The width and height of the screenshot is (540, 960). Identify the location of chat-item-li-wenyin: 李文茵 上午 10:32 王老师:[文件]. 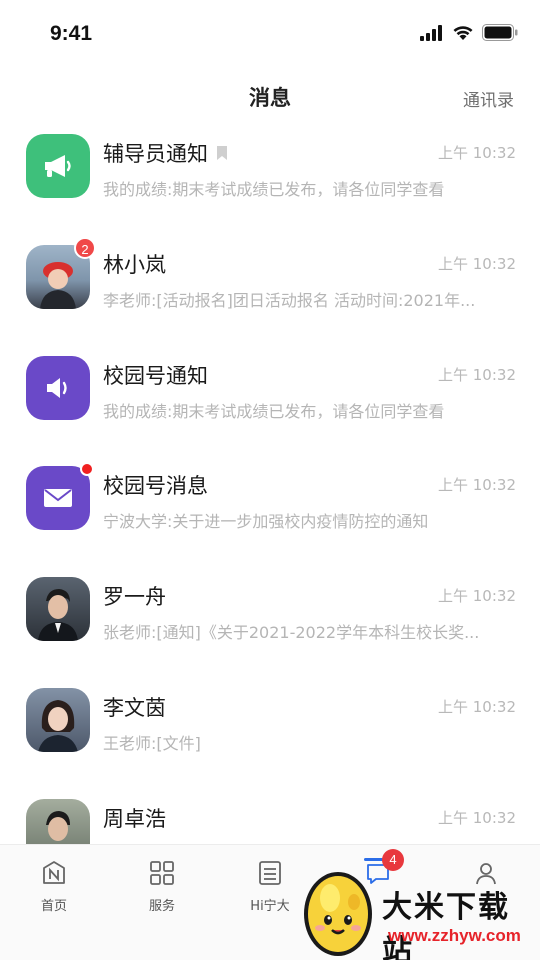
(270, 719).